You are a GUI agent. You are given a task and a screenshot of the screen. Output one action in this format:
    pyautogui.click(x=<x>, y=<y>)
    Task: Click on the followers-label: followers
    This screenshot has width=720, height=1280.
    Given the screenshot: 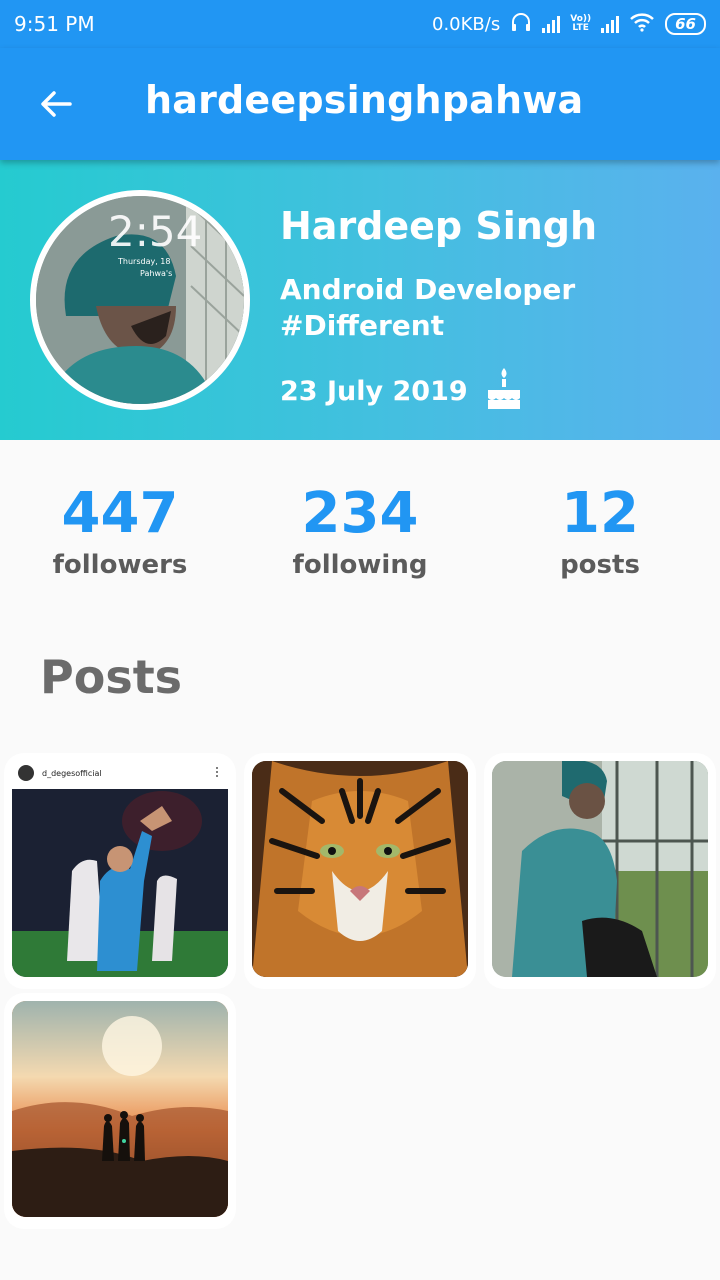 What is the action you would take?
    pyautogui.click(x=120, y=565)
    